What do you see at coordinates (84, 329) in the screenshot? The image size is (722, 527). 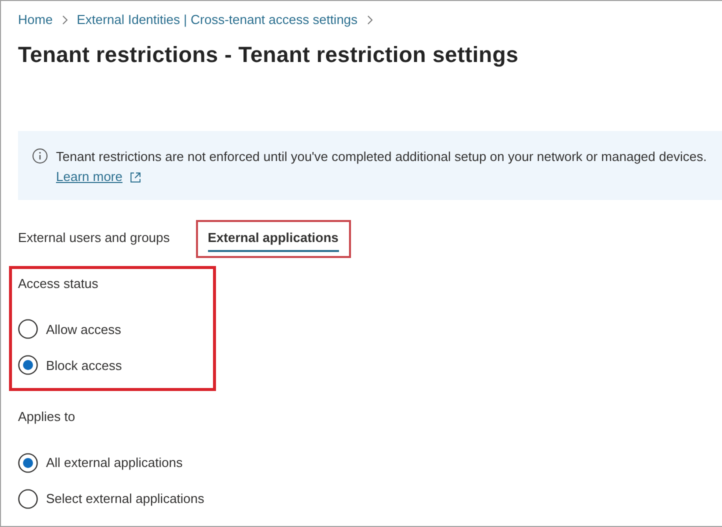 I see `option-label: Allow access` at bounding box center [84, 329].